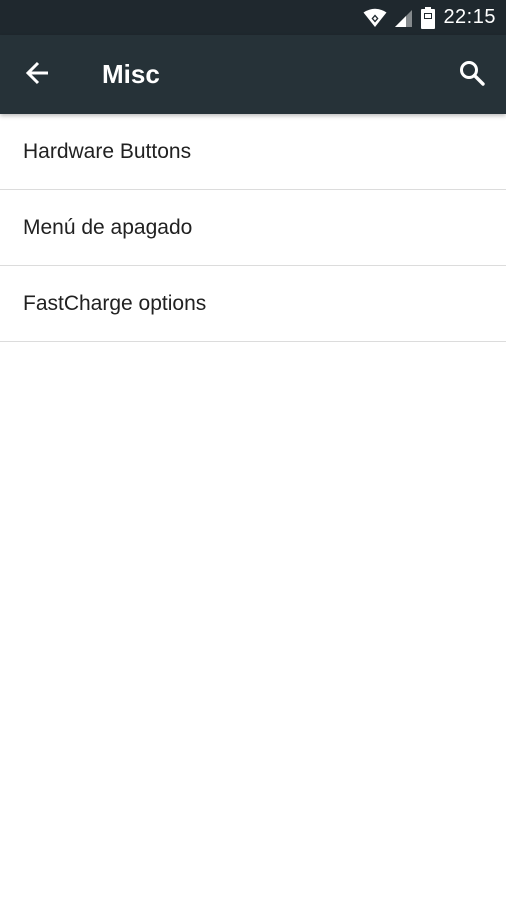 This screenshot has width=506, height=899. I want to click on list-item-label: Menú de apagado, so click(108, 227).